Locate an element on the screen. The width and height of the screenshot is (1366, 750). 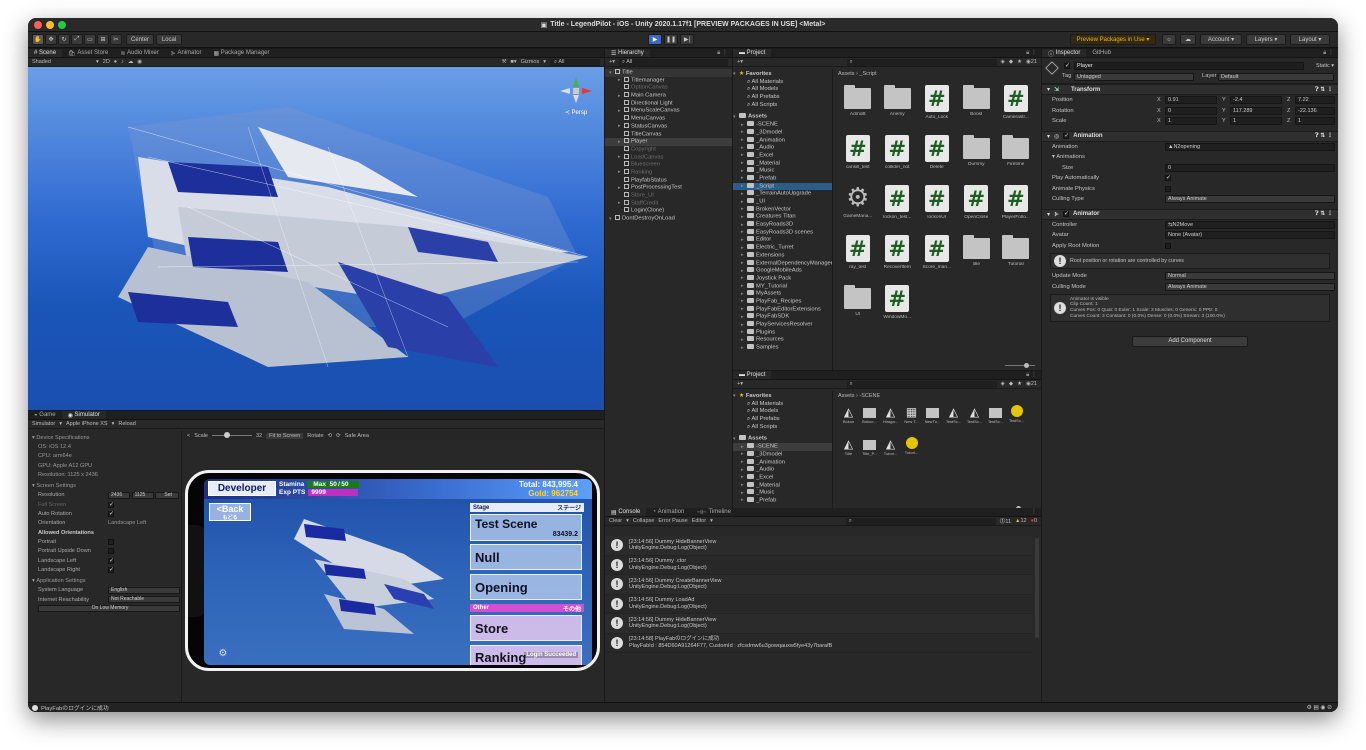
hierarchy-item: ▸ Main Camera is located at coordinates (668, 96).